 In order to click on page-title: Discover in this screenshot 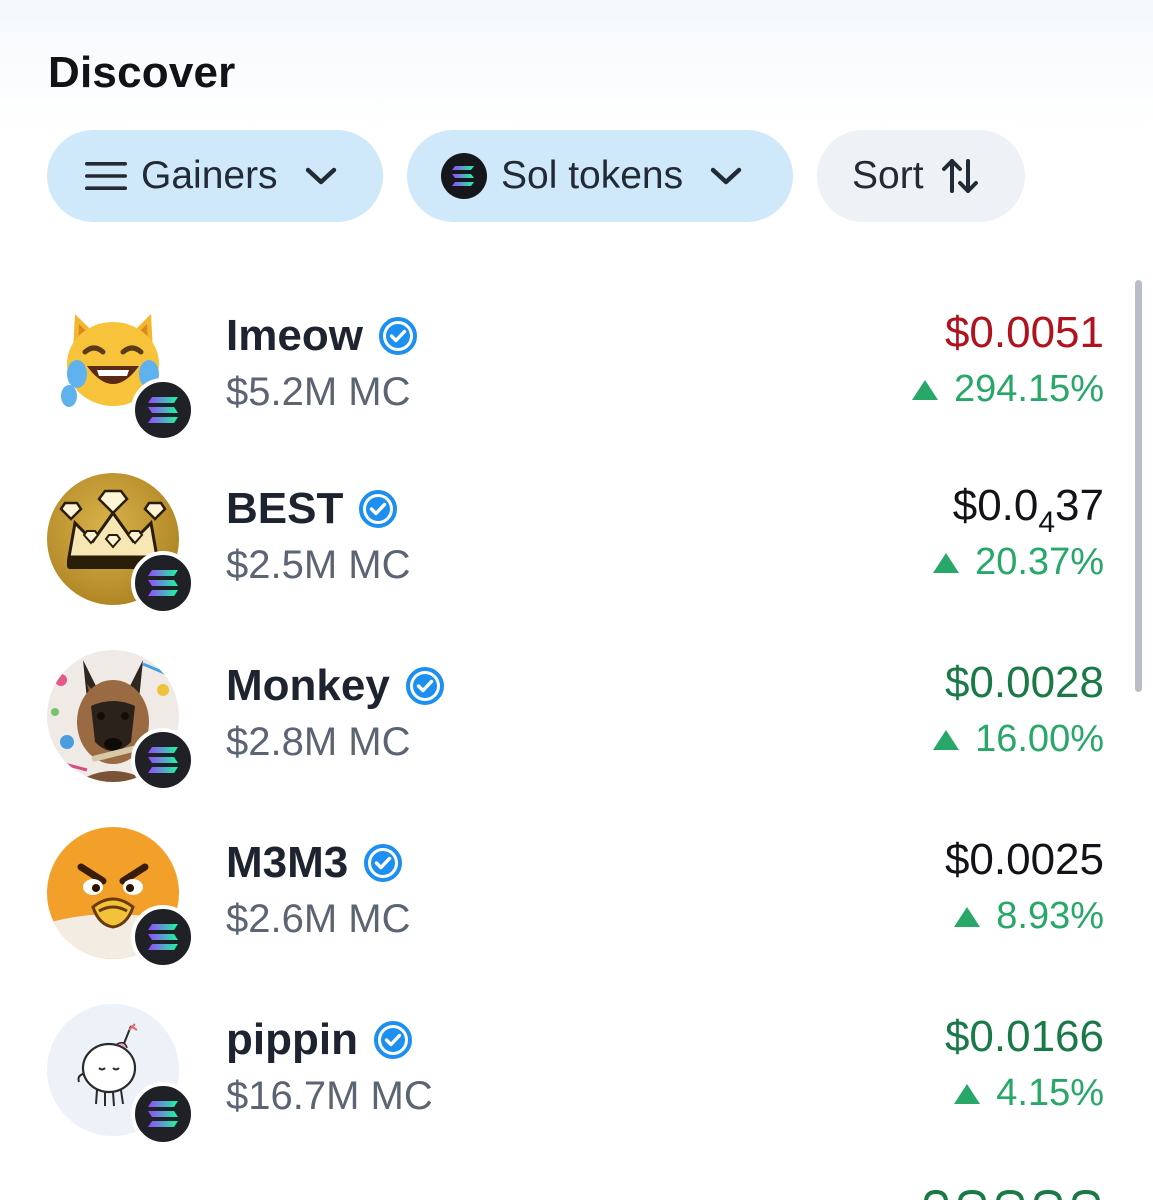, I will do `click(142, 72)`.